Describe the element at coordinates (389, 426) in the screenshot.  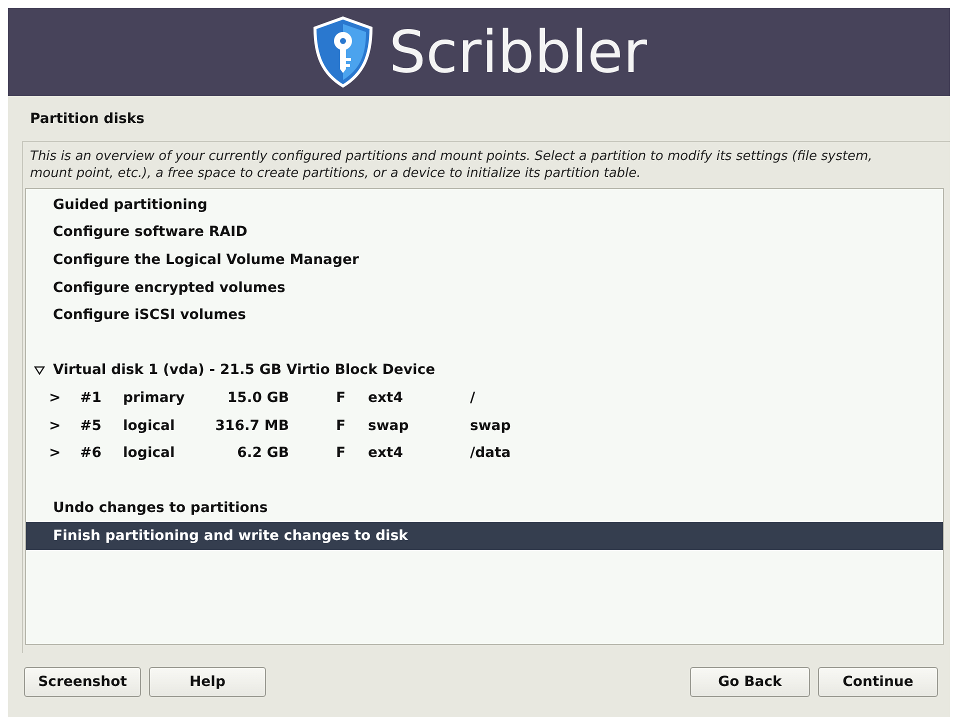
I see `filesystem: swap` at that location.